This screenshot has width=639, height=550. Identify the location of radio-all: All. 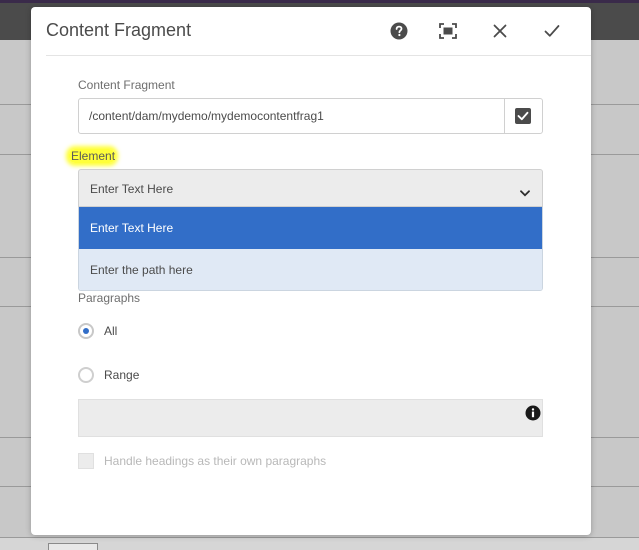
(97, 331).